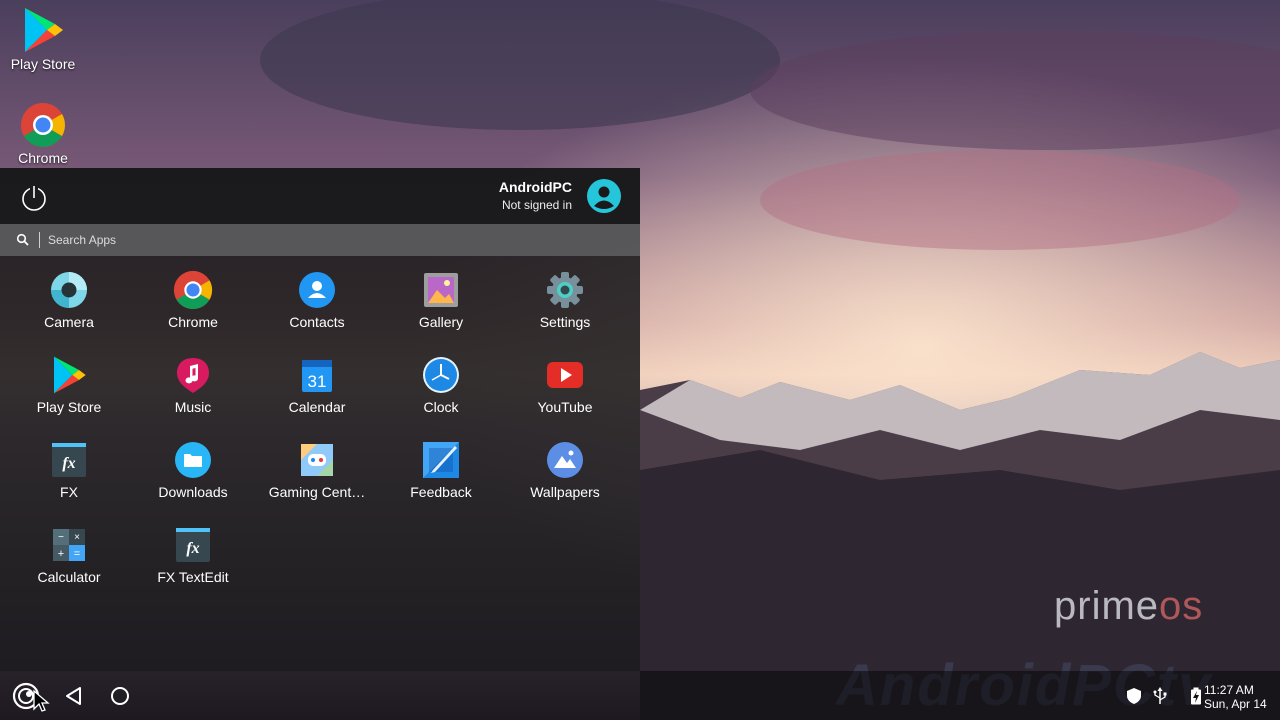 The height and width of the screenshot is (720, 1280). I want to click on app-label: Downloads, so click(193, 492).